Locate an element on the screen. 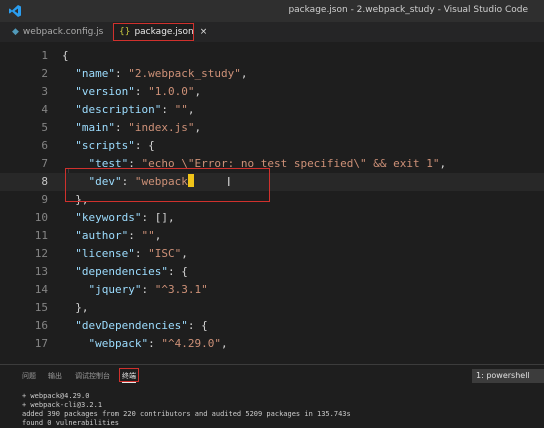  vscode-logo-icon is located at coordinates (15, 11).